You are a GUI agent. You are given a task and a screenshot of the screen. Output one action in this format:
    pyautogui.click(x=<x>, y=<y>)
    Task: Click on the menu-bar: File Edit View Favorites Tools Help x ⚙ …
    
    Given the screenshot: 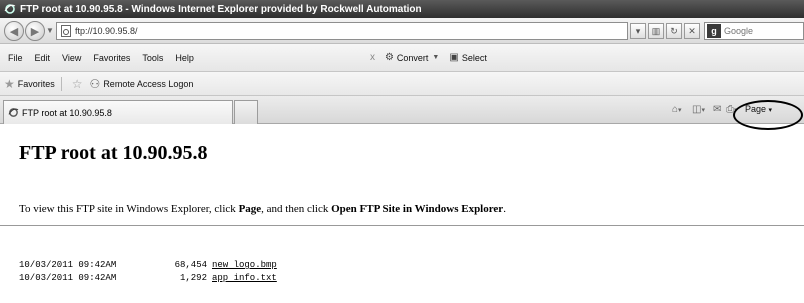 What is the action you would take?
    pyautogui.click(x=402, y=58)
    